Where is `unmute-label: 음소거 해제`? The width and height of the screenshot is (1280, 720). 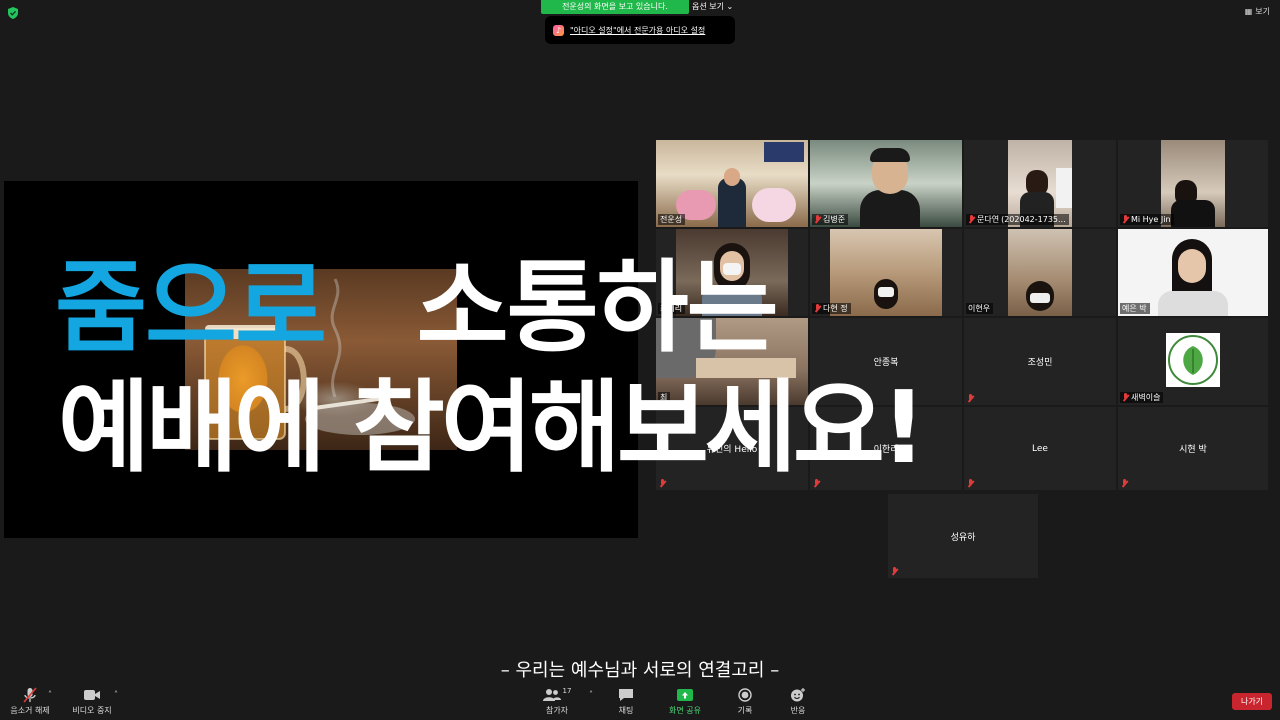
unmute-label: 음소거 해제 is located at coordinates (30, 710).